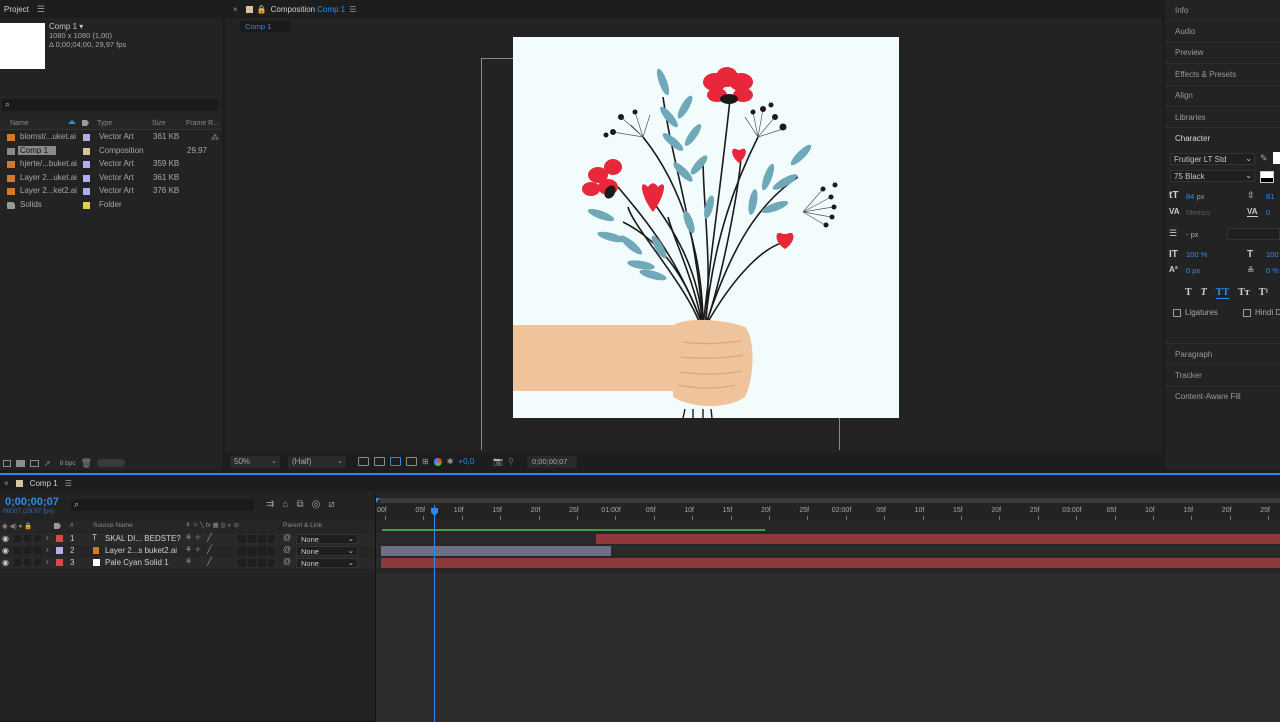 The width and height of the screenshot is (1280, 722). Describe the element at coordinates (1222, 10) in the screenshot. I see `panel-tab-info: Info` at that location.